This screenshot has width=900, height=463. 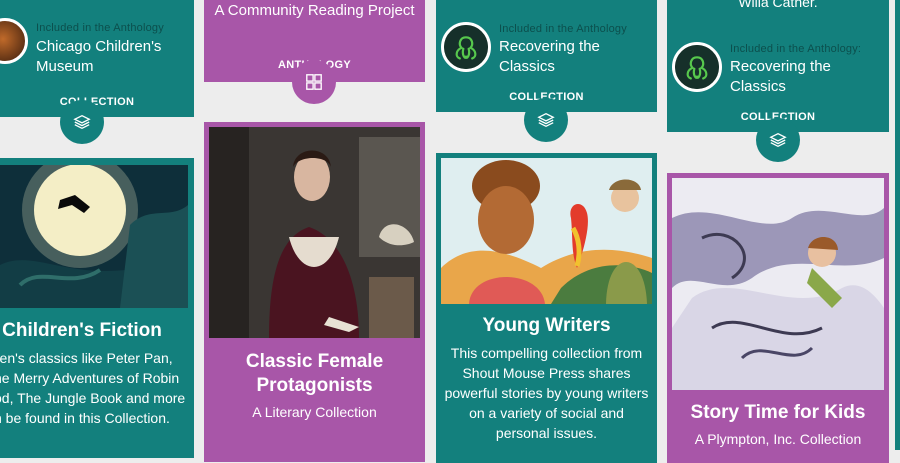 I want to click on collection-subtitle: A Literary Collection, so click(x=314, y=412).